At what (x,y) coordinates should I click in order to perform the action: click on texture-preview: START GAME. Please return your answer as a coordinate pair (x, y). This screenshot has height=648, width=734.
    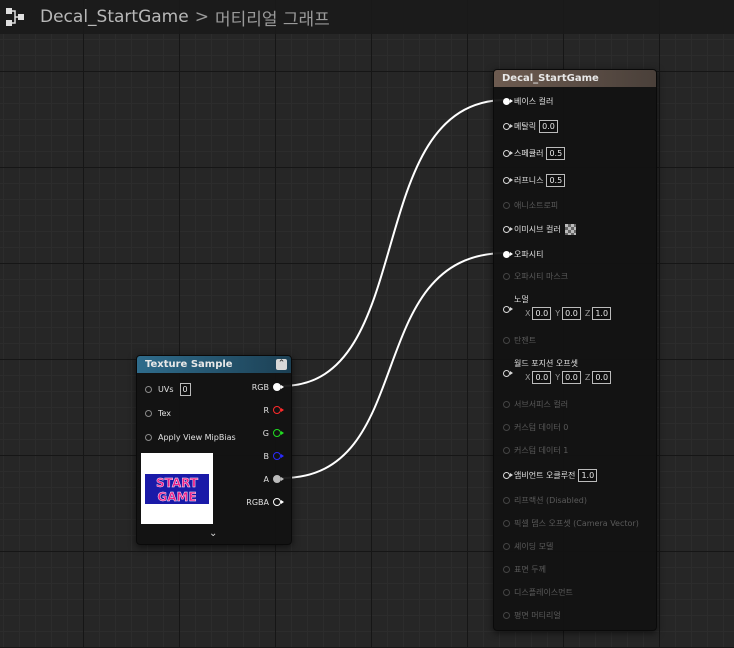
    Looking at the image, I should click on (177, 488).